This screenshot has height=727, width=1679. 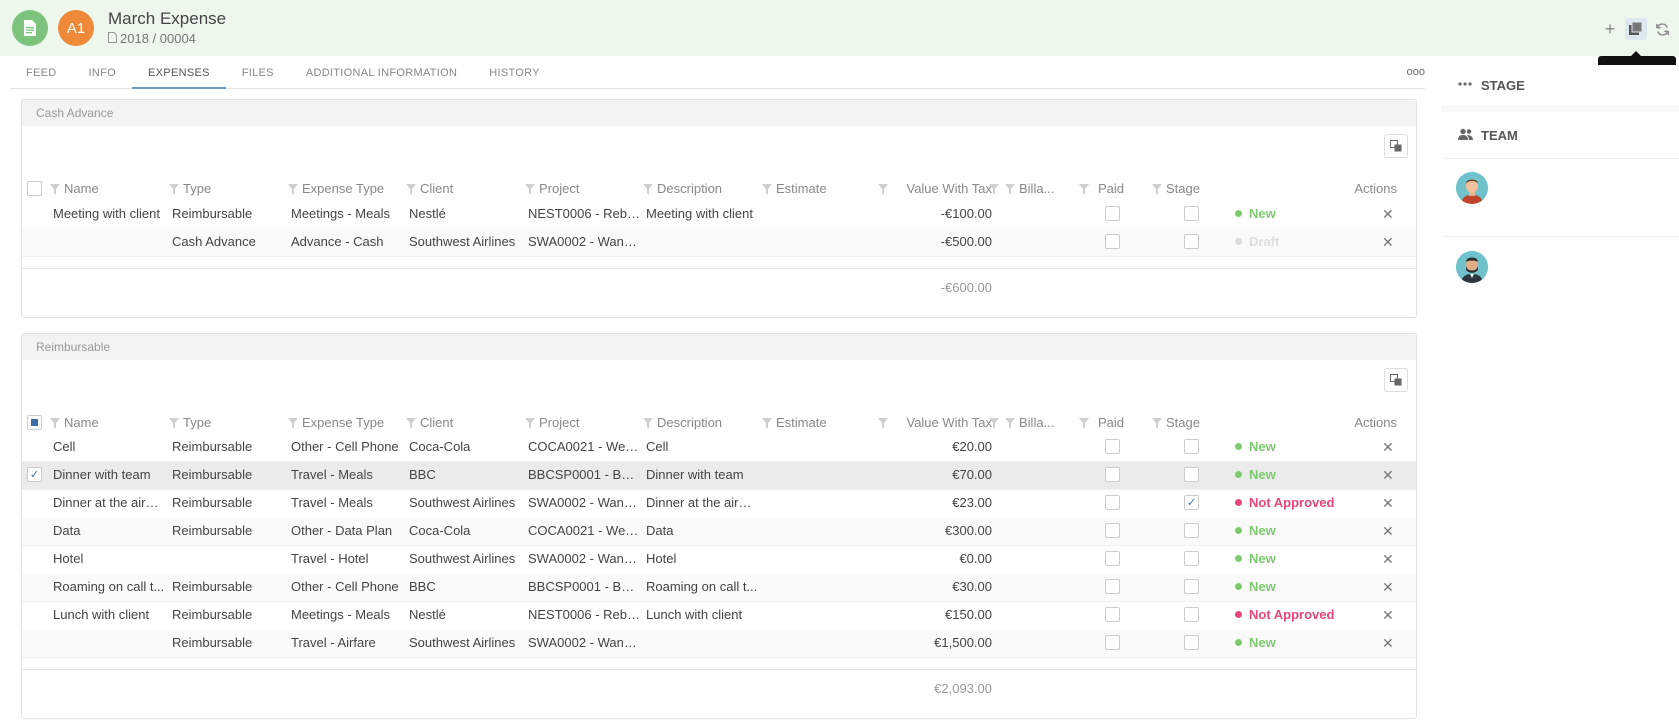 I want to click on tab-history: HISTORY, so click(x=514, y=73).